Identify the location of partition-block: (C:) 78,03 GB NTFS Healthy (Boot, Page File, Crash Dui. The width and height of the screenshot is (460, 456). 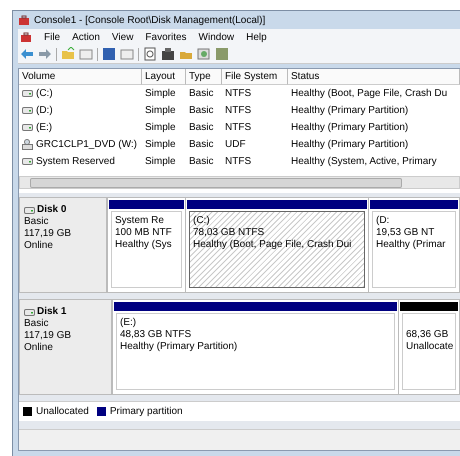
(277, 249).